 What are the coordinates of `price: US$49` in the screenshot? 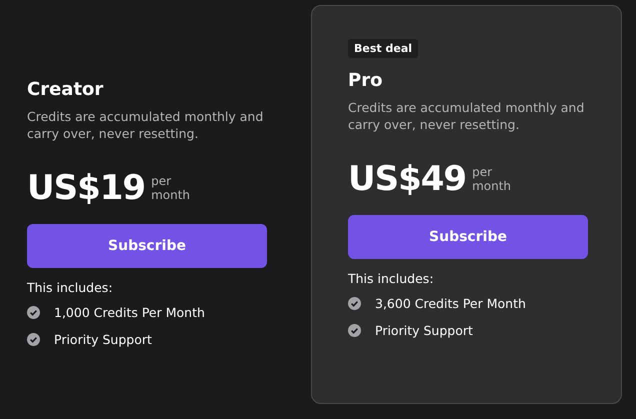 It's located at (407, 179).